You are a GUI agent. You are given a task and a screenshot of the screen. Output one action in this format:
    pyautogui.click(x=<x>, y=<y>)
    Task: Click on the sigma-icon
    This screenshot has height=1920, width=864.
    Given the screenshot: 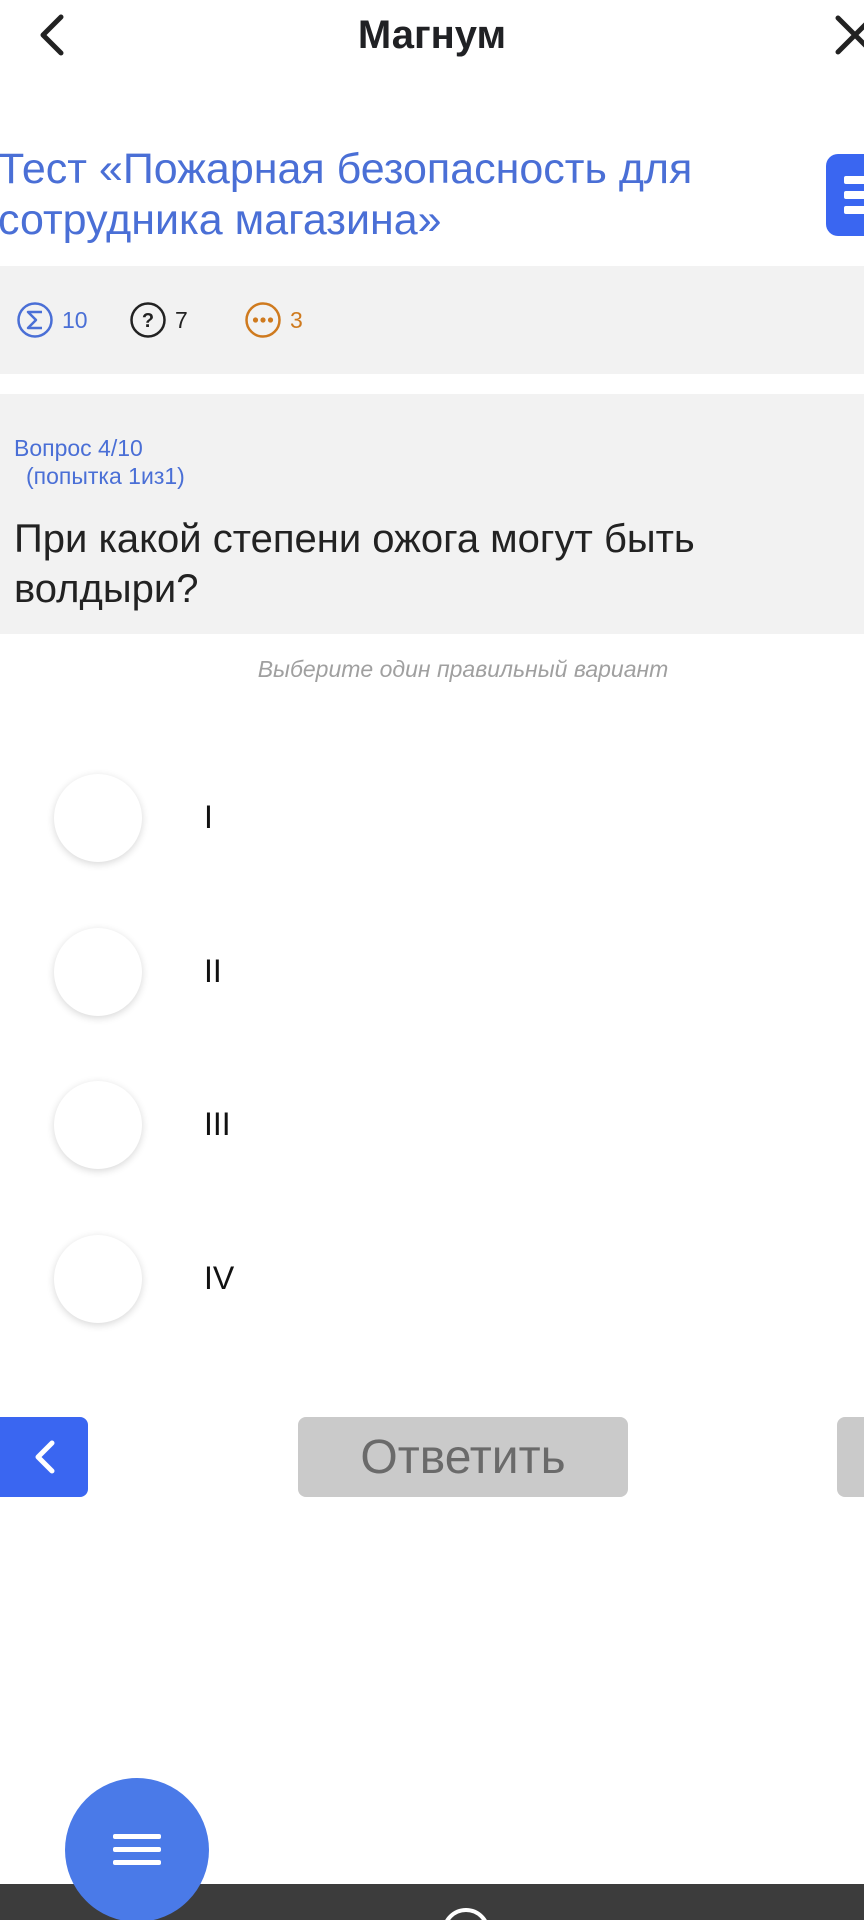 What is the action you would take?
    pyautogui.click(x=35, y=320)
    